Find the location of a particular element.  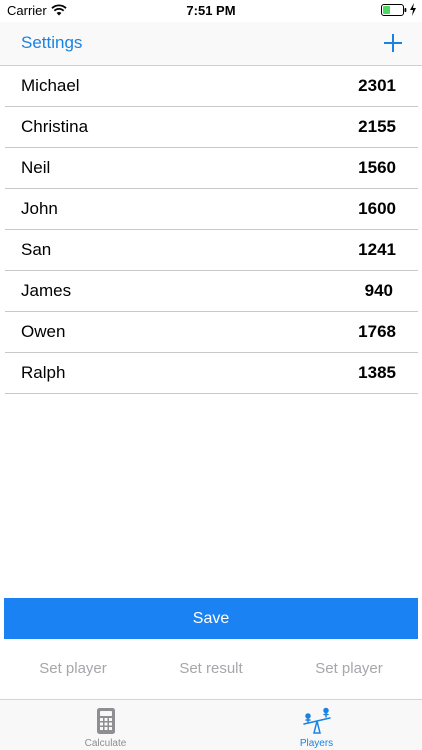

tab-bar: Calculate Players is located at coordinates (211, 724).